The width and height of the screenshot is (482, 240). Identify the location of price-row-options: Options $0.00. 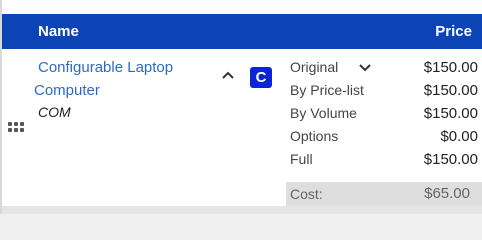
(384, 136).